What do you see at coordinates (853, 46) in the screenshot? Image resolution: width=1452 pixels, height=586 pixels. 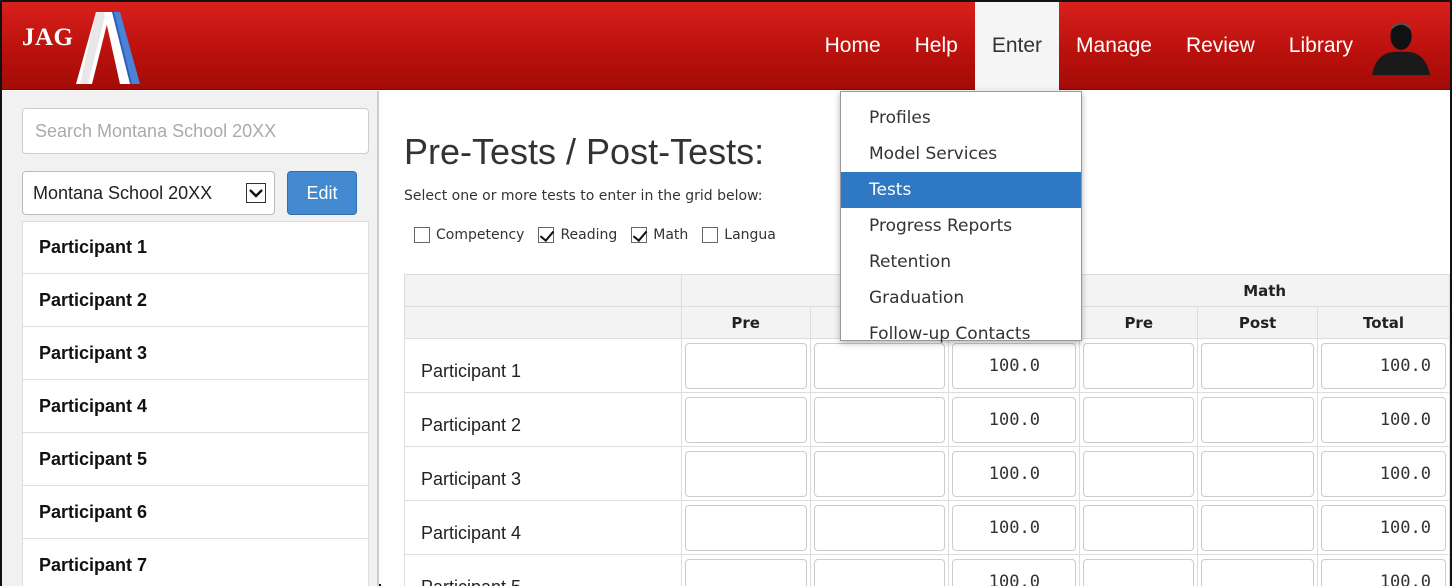 I see `nav-home: Home` at bounding box center [853, 46].